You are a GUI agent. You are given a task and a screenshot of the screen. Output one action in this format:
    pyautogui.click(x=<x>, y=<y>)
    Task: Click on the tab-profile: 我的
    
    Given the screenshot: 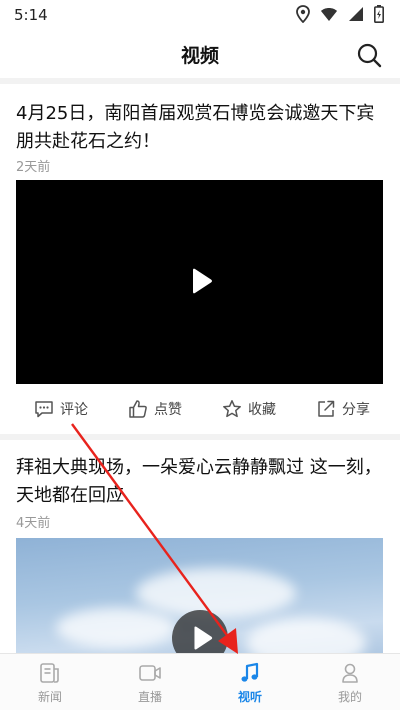 What is the action you would take?
    pyautogui.click(x=350, y=682)
    